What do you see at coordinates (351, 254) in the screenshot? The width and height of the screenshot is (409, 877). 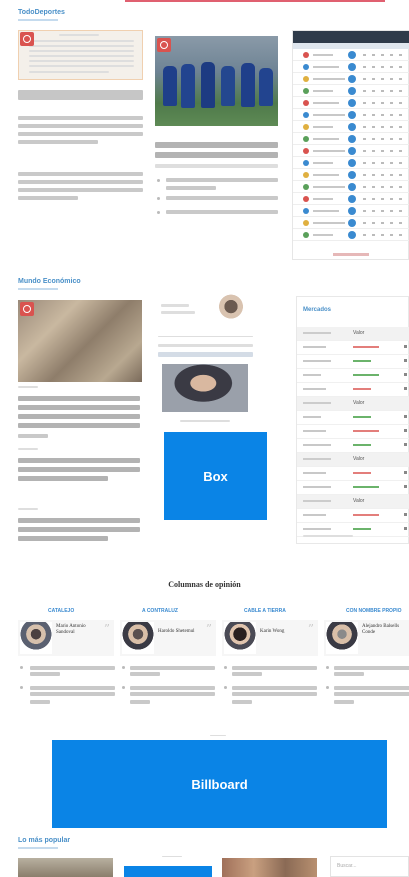 I see `standings-table-more-link` at bounding box center [351, 254].